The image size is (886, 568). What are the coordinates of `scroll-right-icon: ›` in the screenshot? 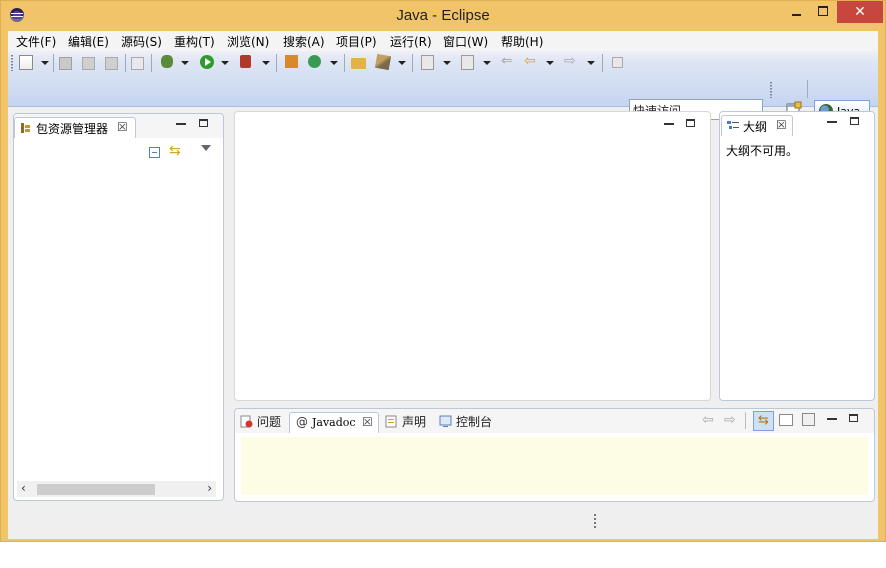 It's located at (209, 488).